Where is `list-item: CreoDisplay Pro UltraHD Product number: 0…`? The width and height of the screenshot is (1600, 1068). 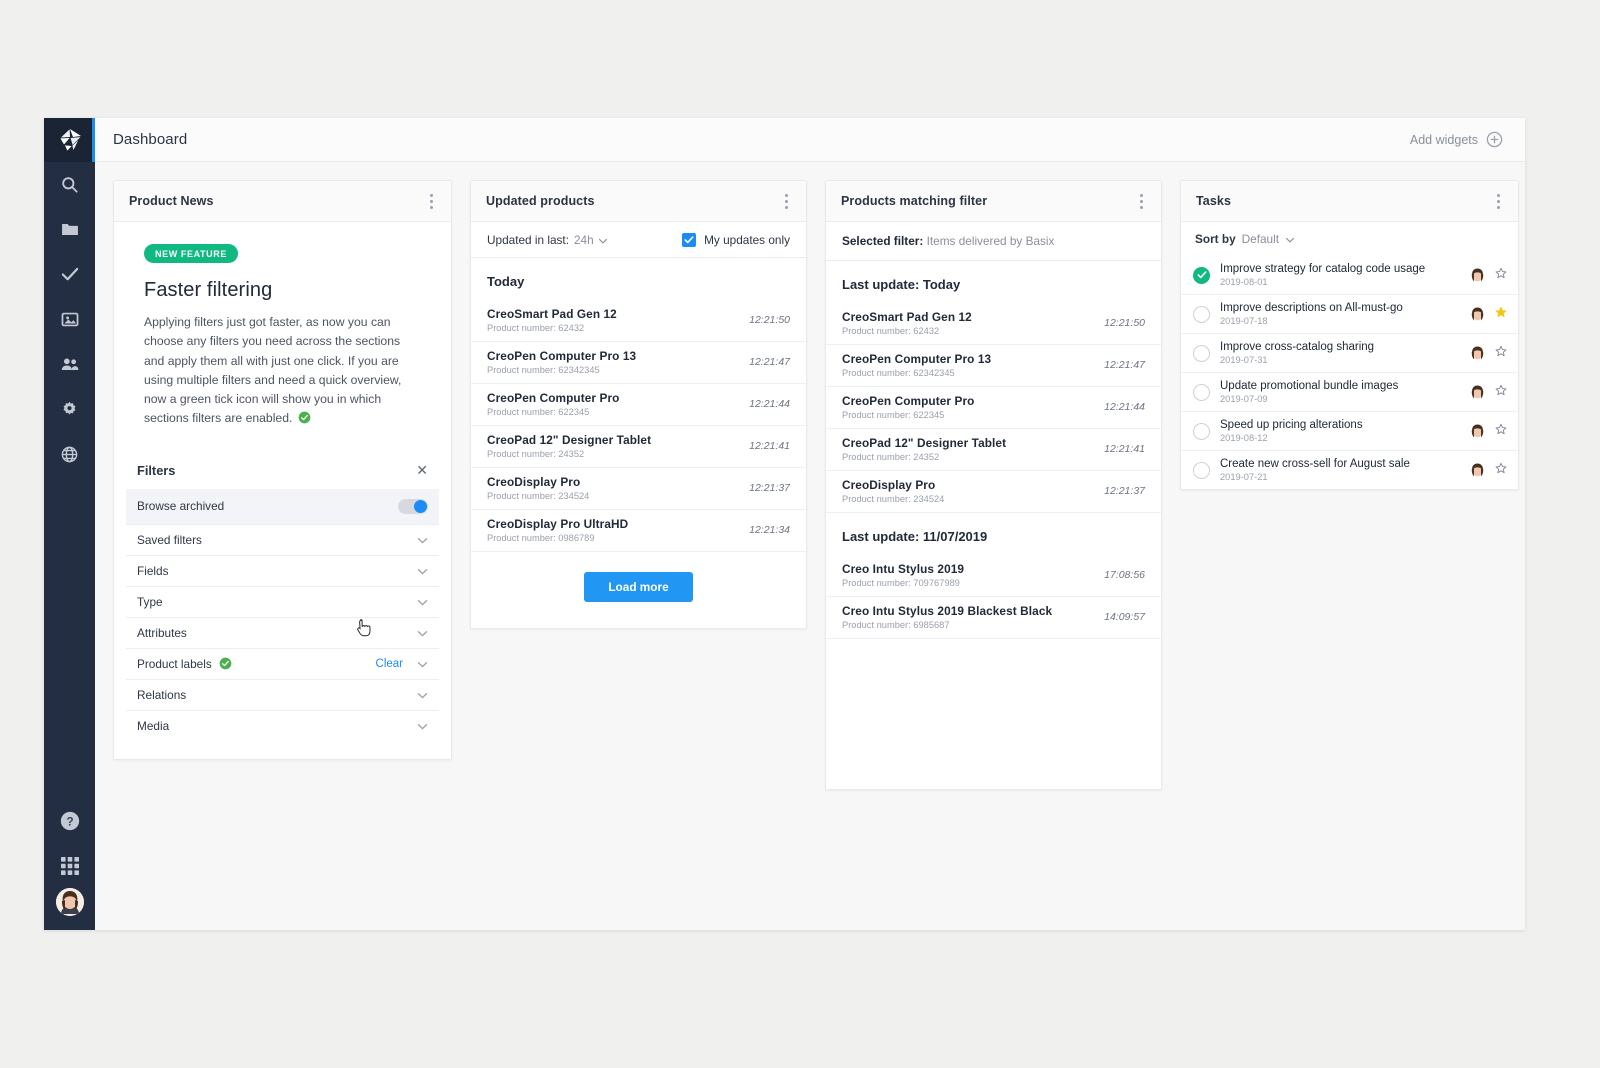
list-item: CreoDisplay Pro UltraHD Product number: 0… is located at coordinates (638, 531).